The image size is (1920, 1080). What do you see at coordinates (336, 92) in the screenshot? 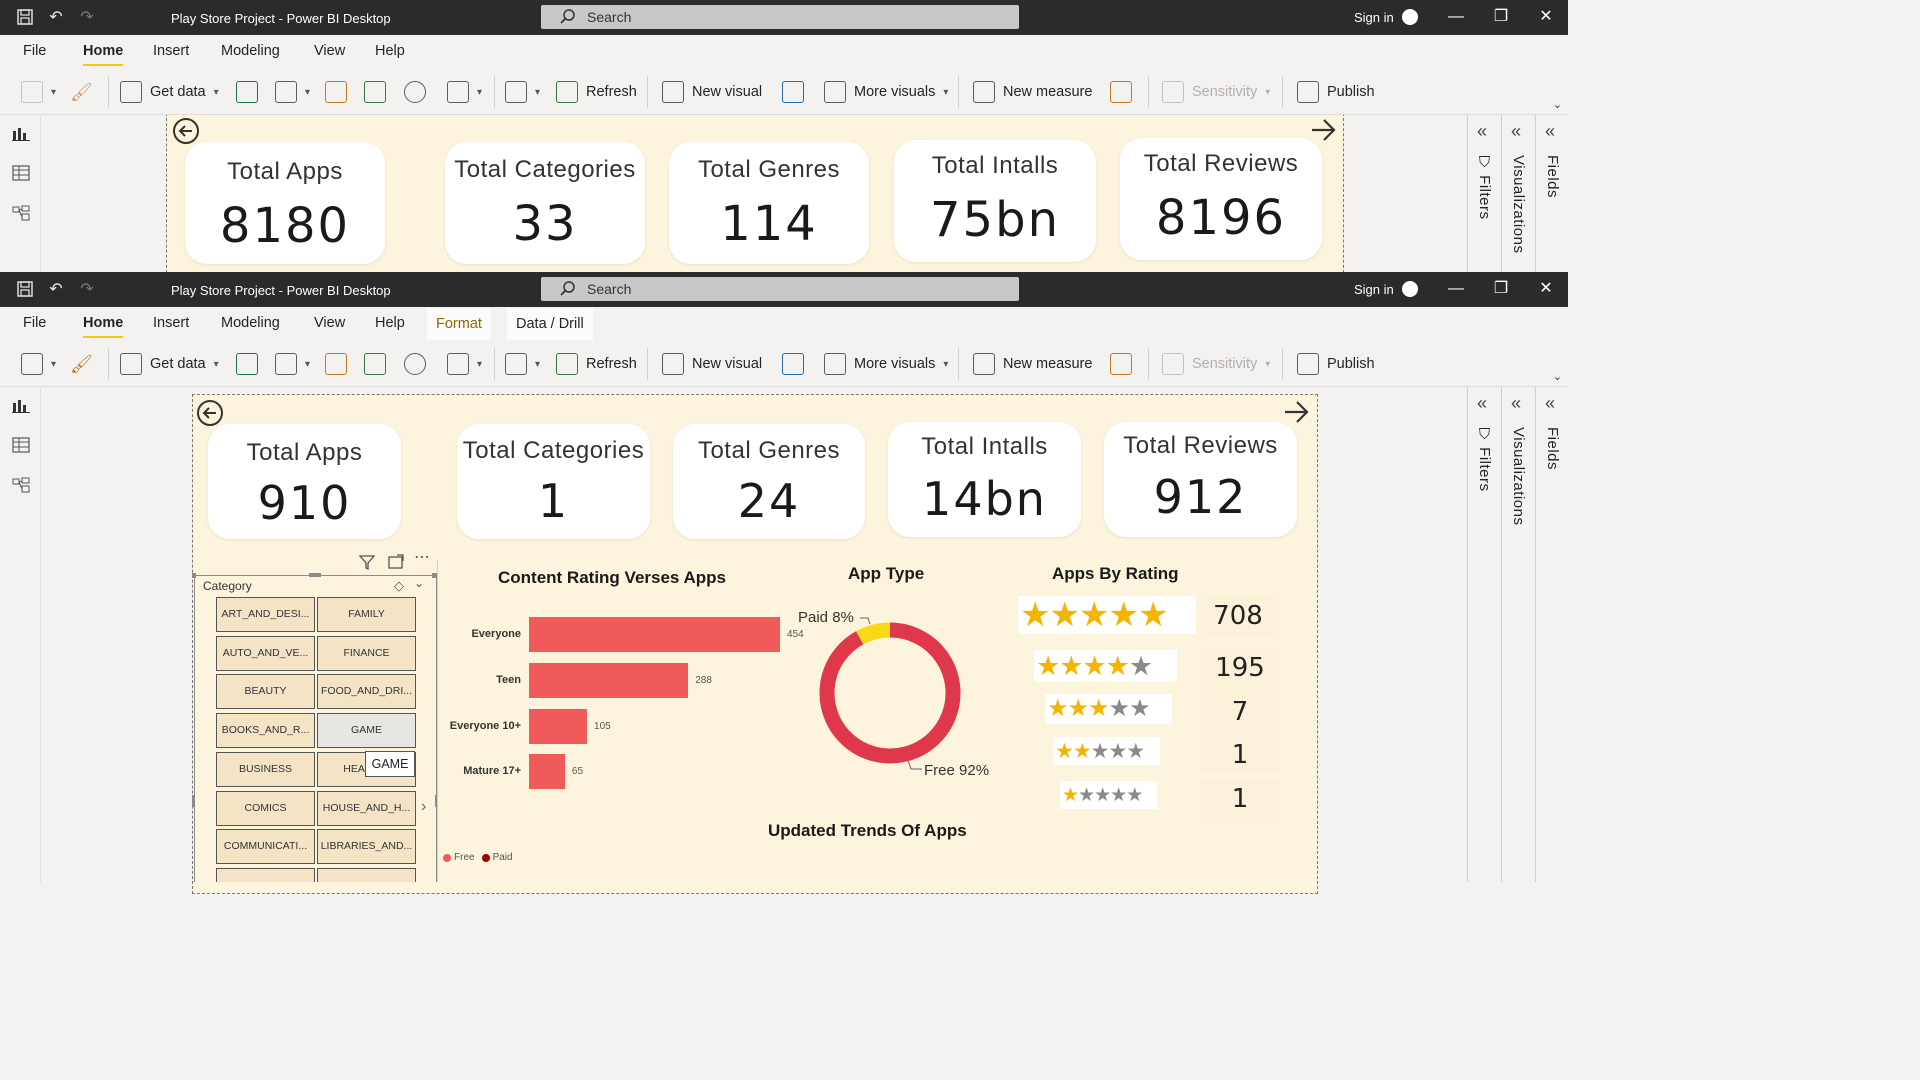
I see `sql-button` at bounding box center [336, 92].